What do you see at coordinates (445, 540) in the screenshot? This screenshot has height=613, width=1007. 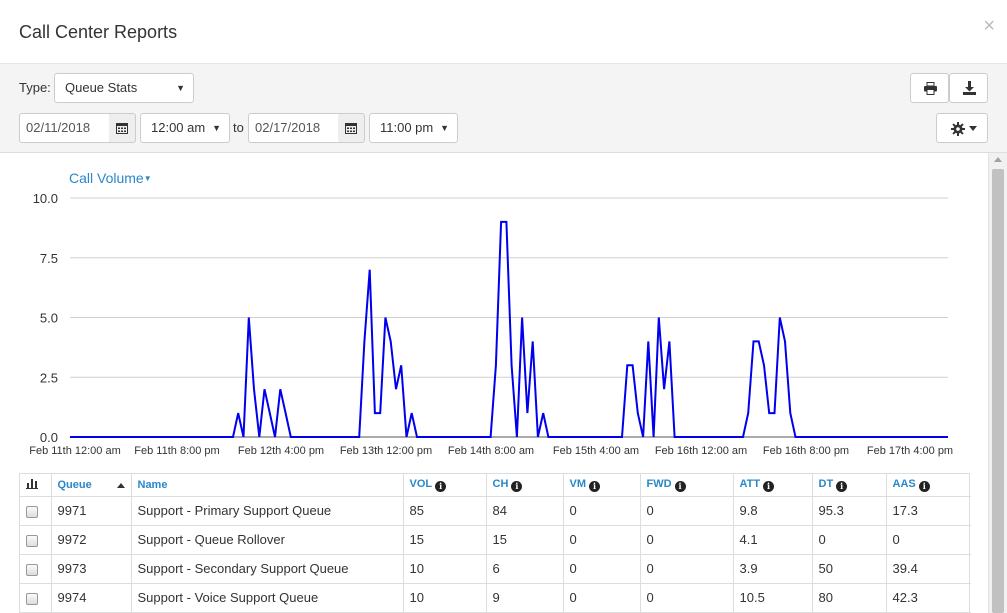 I see `table-cell: 15` at bounding box center [445, 540].